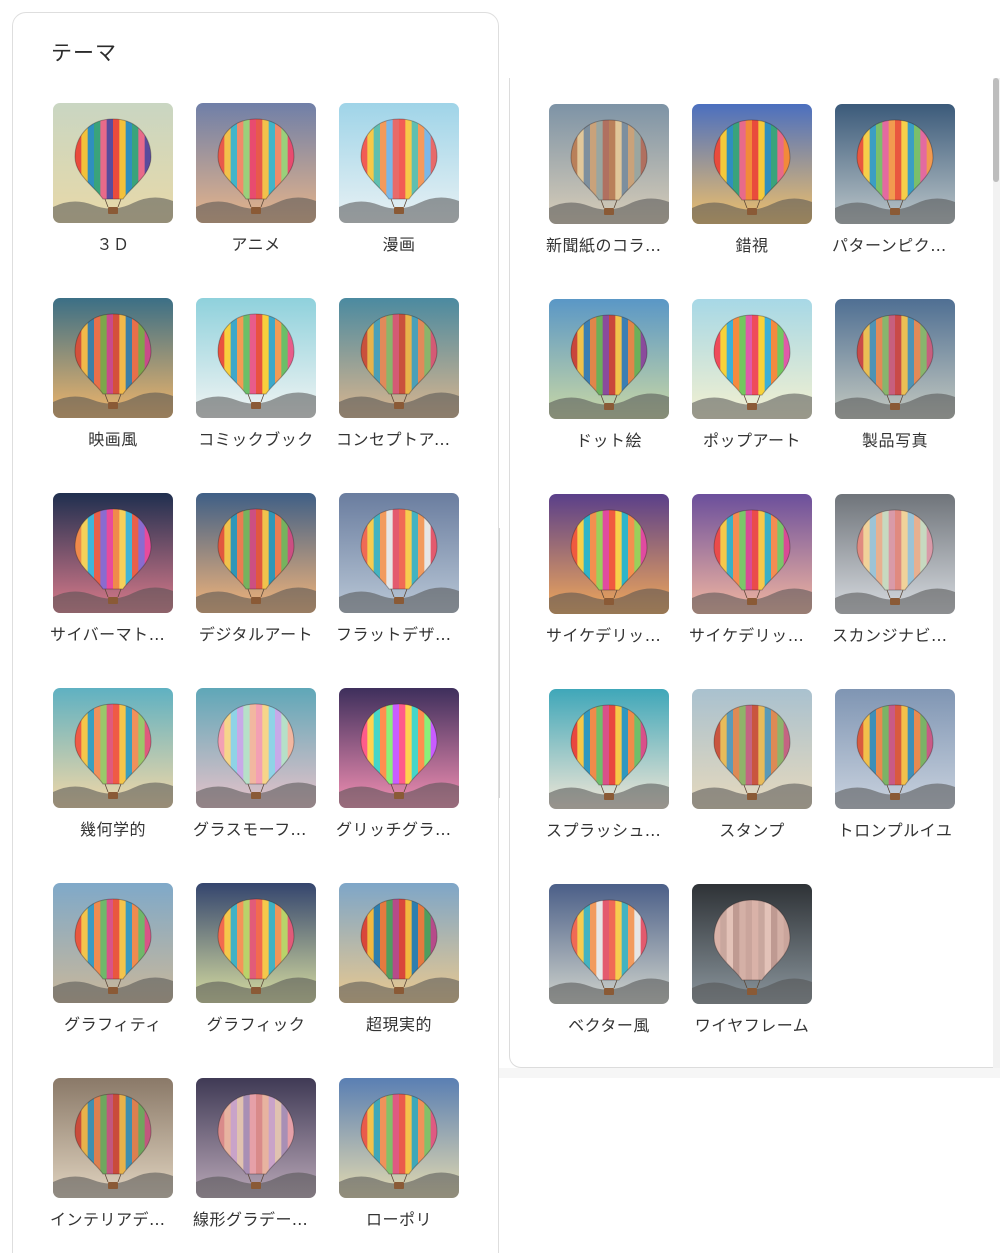 The width and height of the screenshot is (1000, 1253). I want to click on theme-option: グラフィック, so click(256, 958).